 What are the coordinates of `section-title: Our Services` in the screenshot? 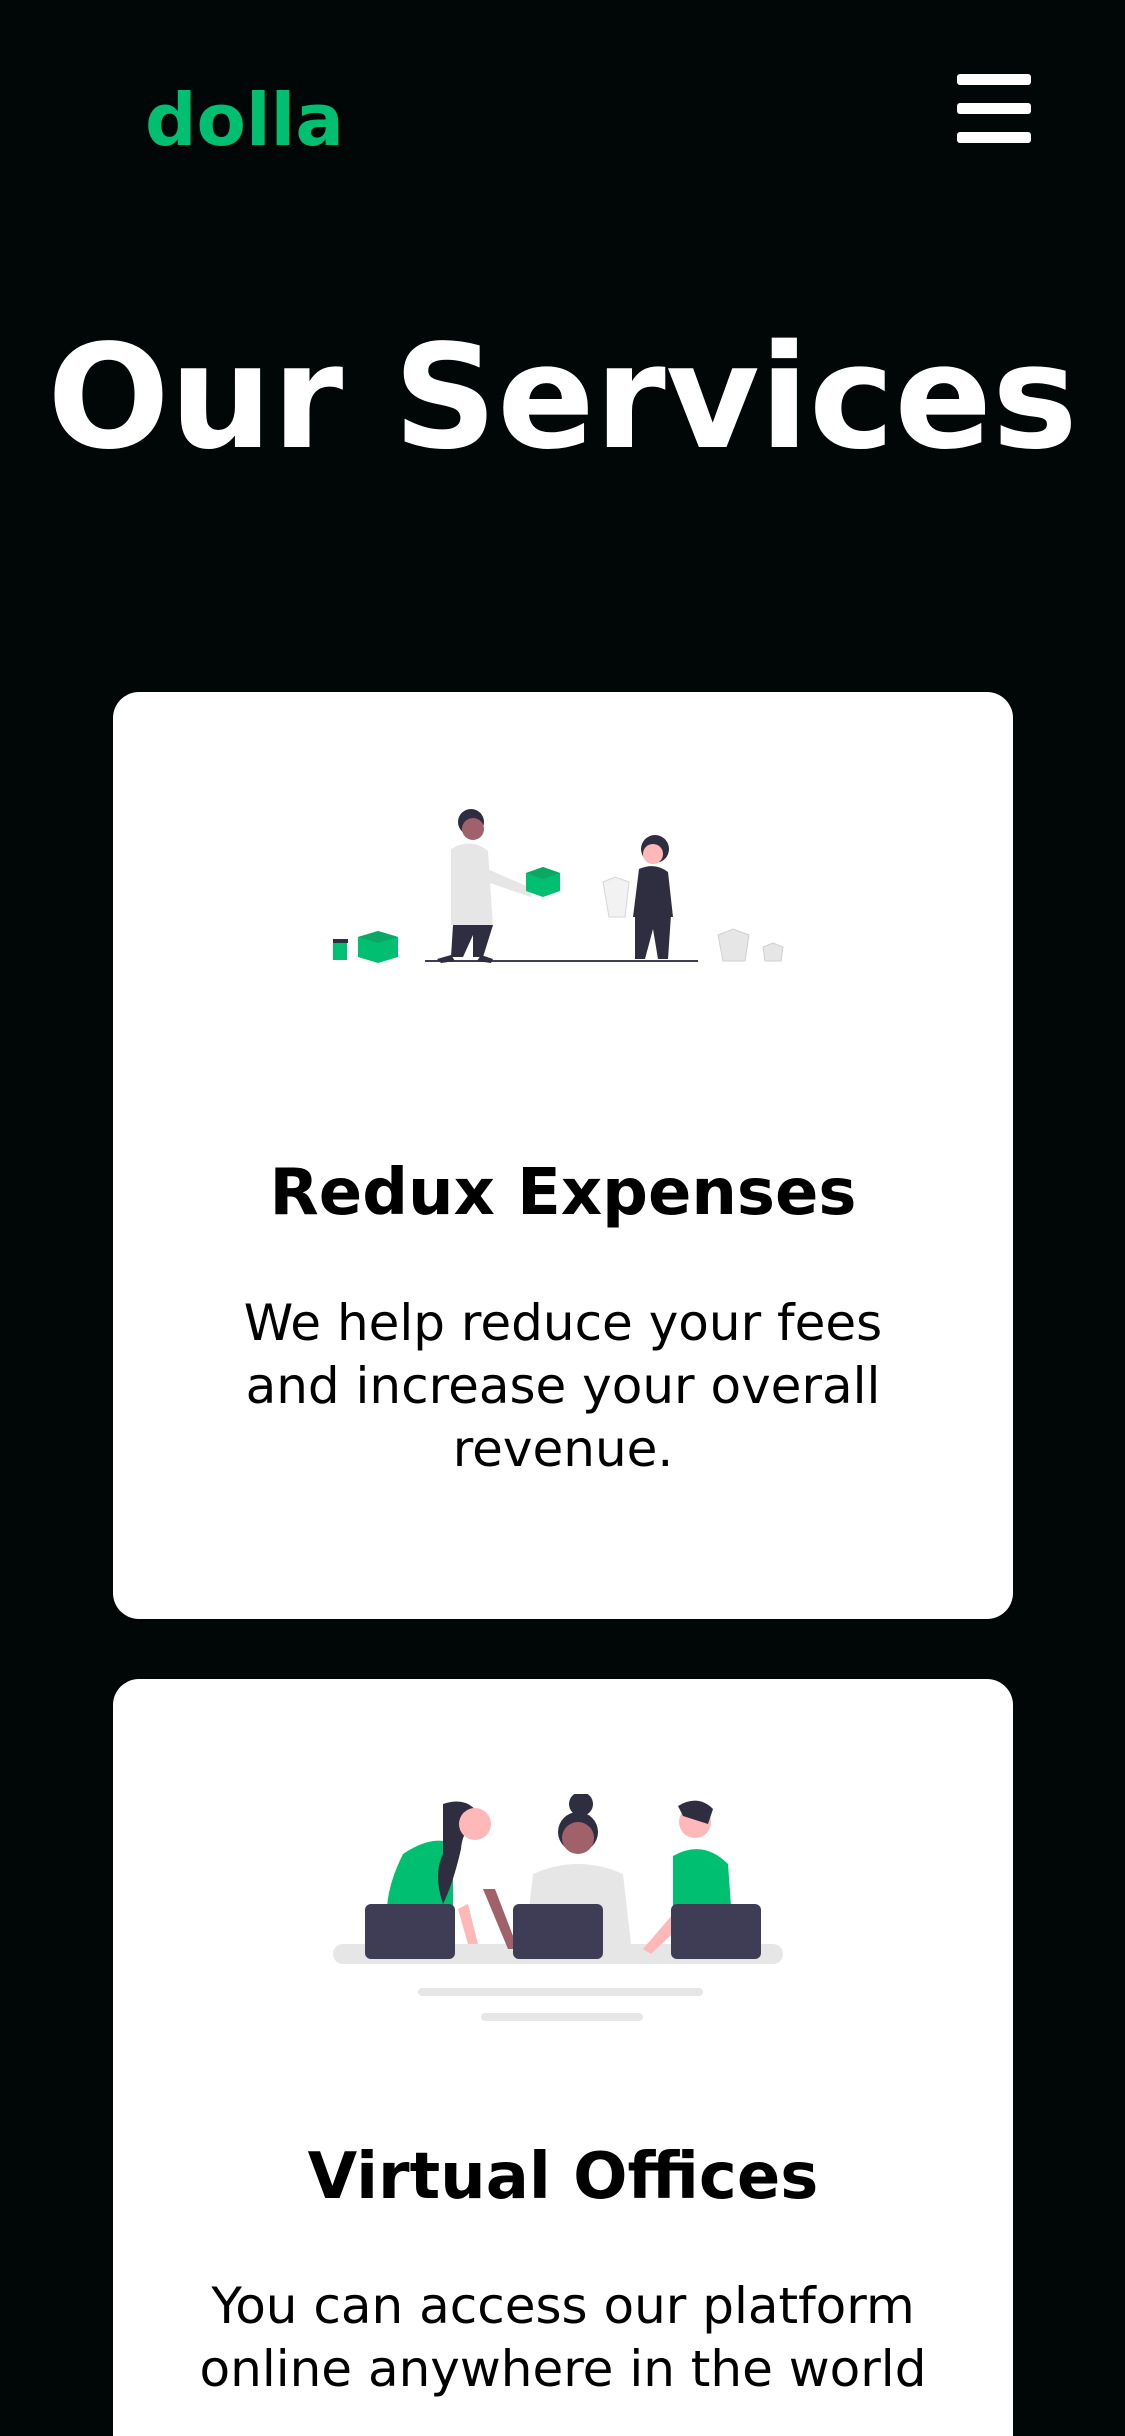 It's located at (562, 397).